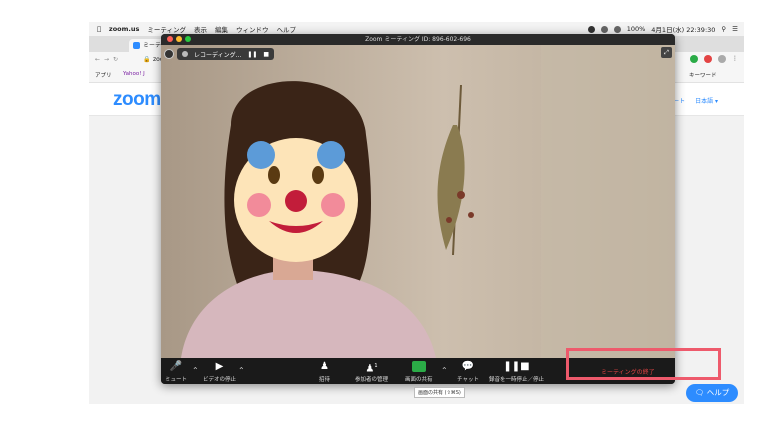  I want to click on spotlight-icon: ⚲, so click(723, 29).